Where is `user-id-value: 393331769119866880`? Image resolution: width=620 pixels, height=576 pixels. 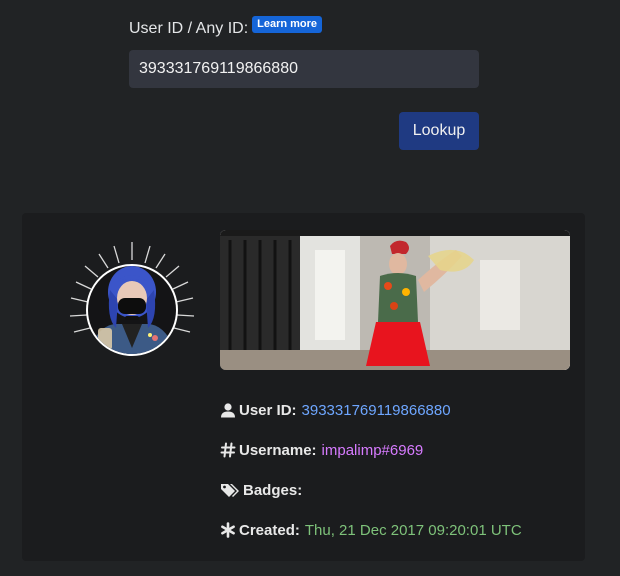 user-id-value: 393331769119866880 is located at coordinates (376, 410).